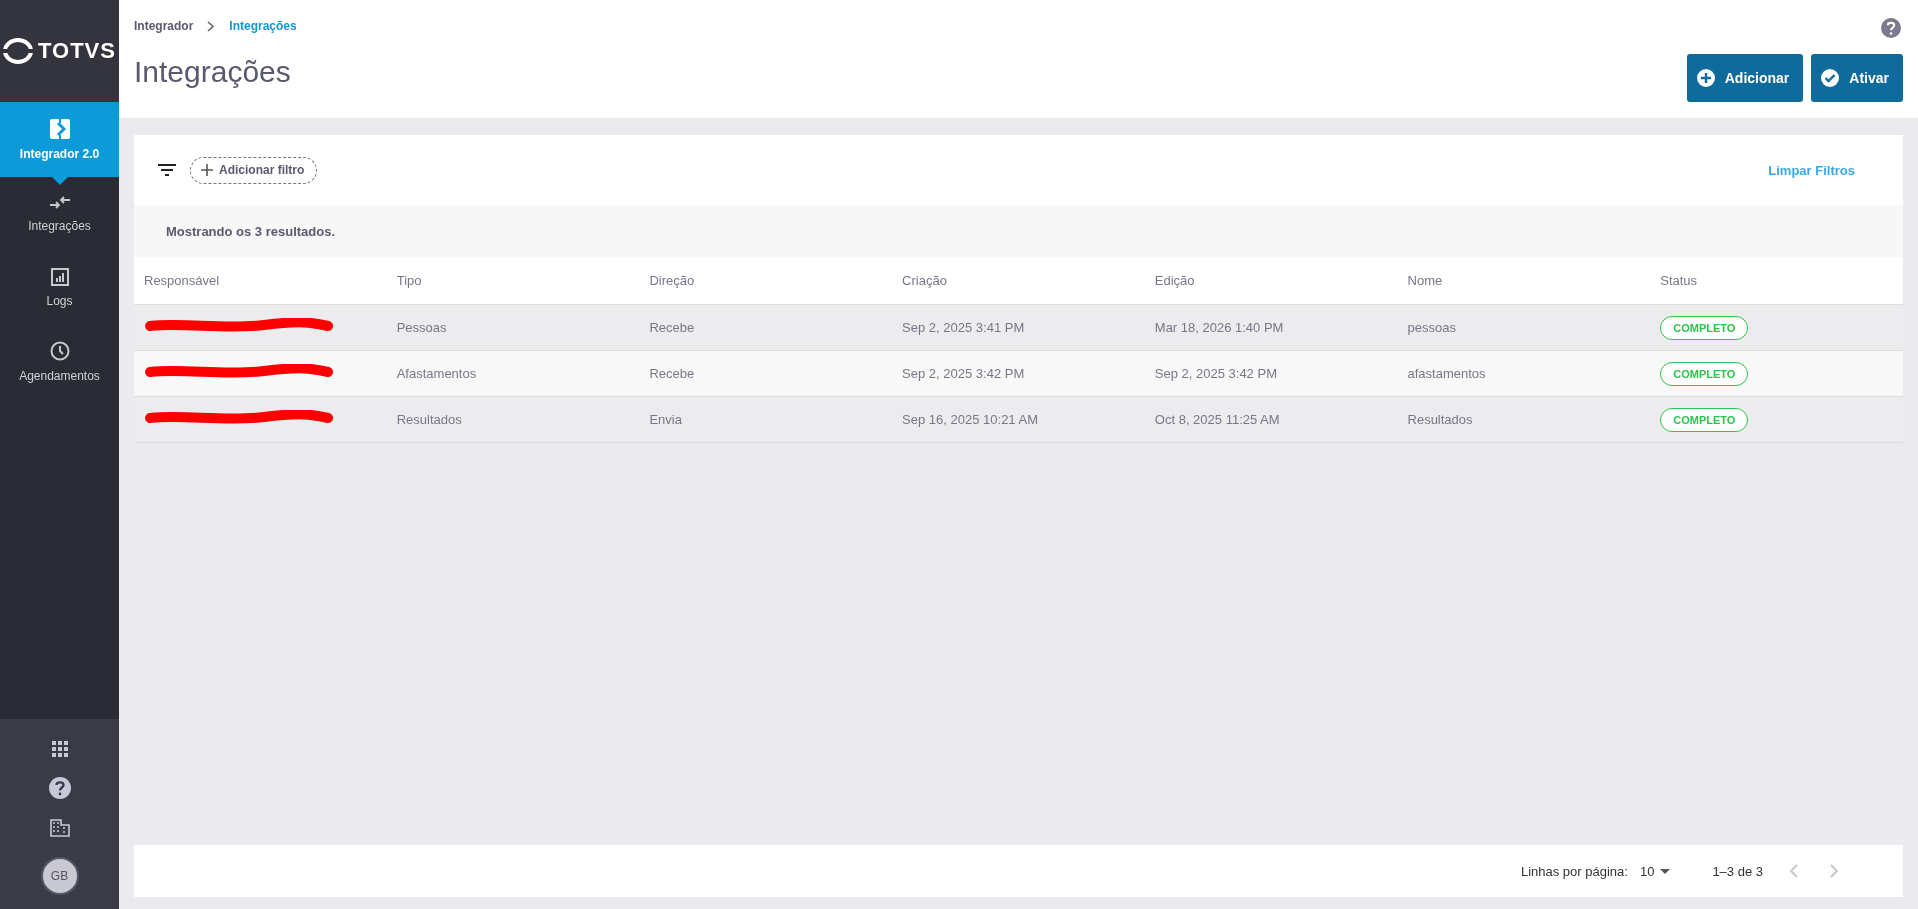  What do you see at coordinates (1655, 871) in the screenshot?
I see `page-size-select: 10` at bounding box center [1655, 871].